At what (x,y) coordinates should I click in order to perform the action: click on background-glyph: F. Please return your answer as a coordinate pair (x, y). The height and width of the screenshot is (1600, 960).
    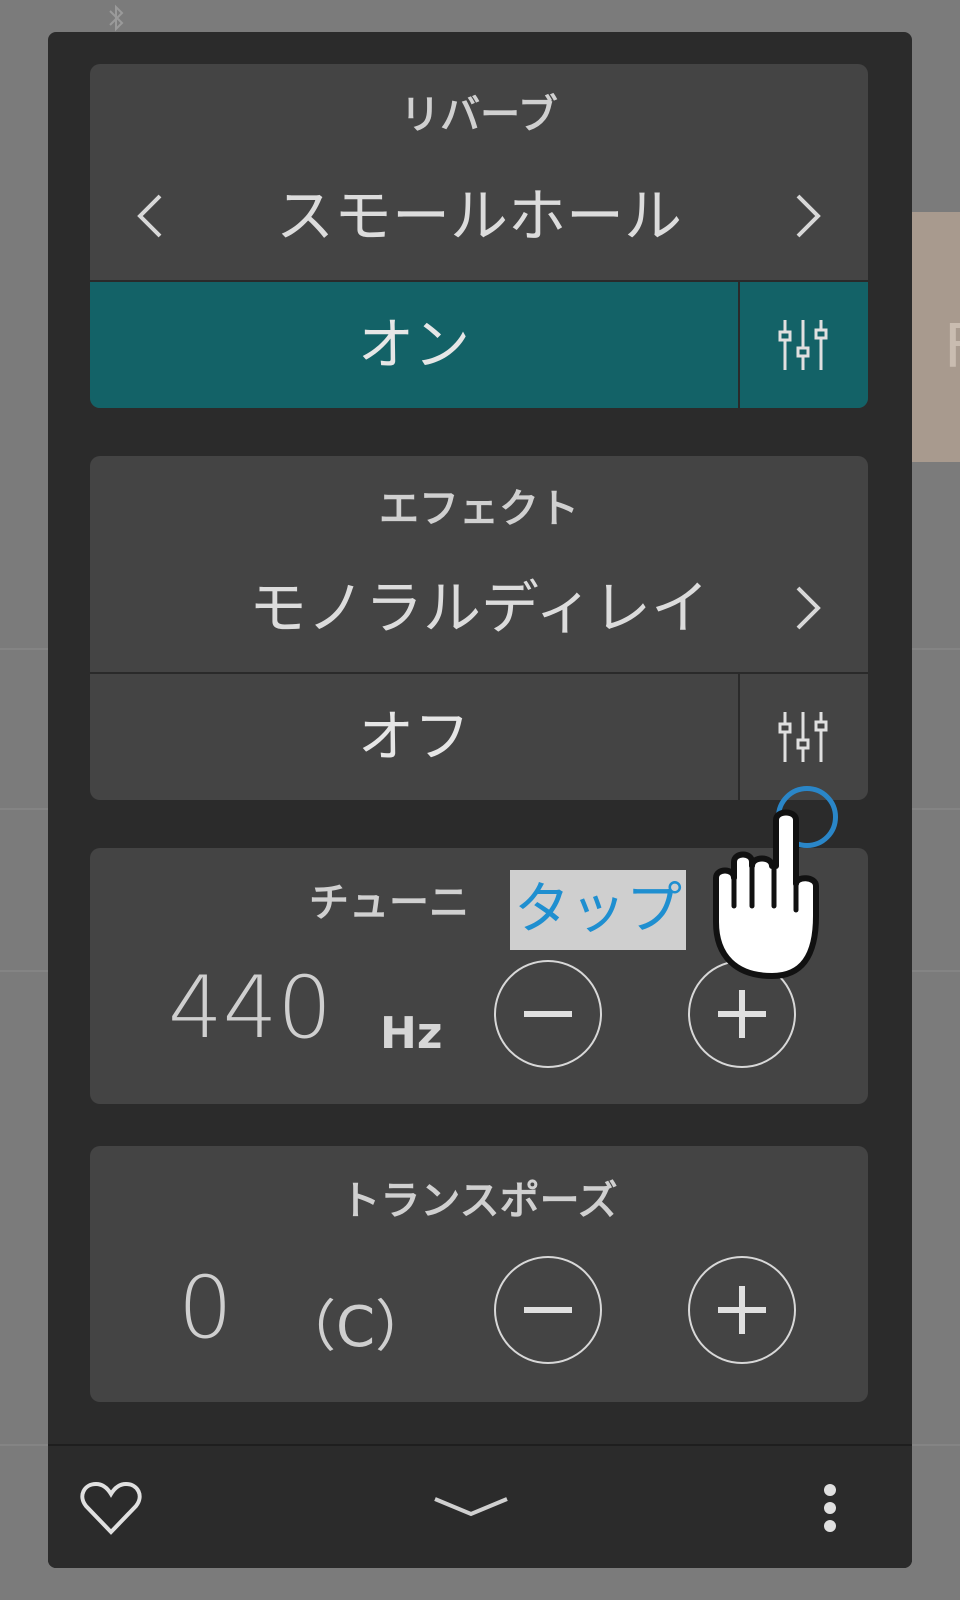
    Looking at the image, I should click on (952, 347).